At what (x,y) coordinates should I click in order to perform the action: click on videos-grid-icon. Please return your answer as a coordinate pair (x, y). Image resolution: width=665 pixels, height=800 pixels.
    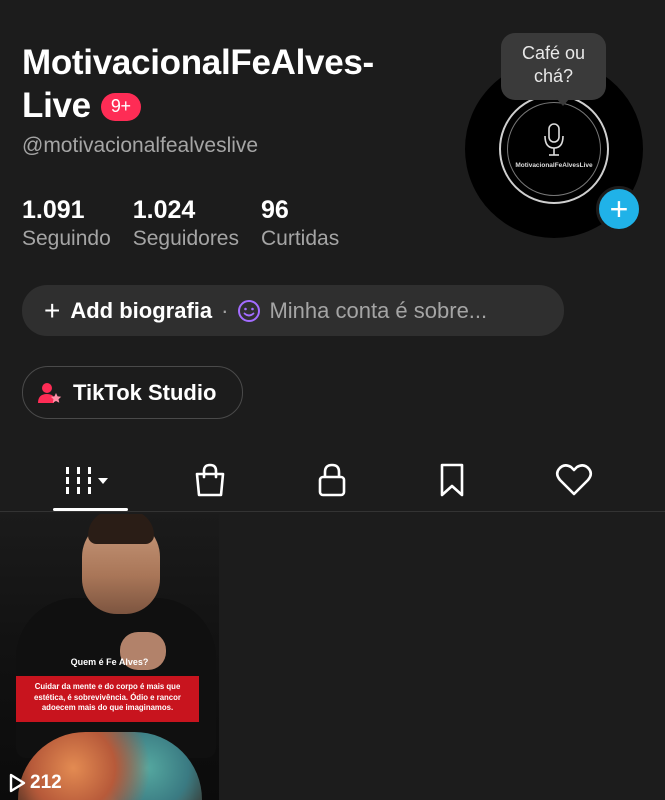
    Looking at the image, I should click on (86, 480).